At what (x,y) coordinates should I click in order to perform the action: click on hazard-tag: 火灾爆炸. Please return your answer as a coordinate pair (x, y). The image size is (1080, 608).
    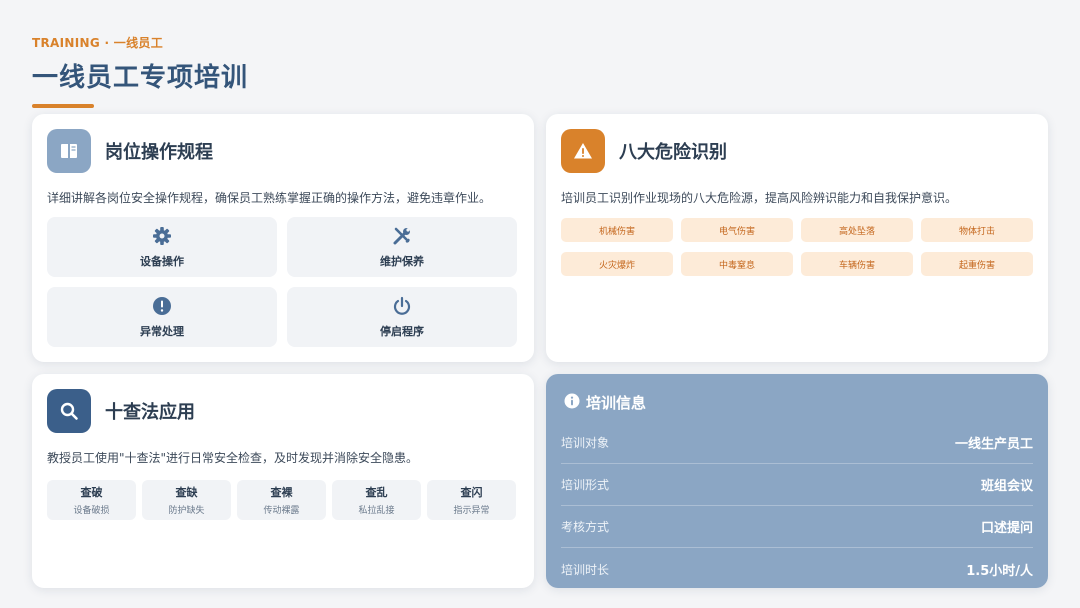
    Looking at the image, I should click on (617, 264).